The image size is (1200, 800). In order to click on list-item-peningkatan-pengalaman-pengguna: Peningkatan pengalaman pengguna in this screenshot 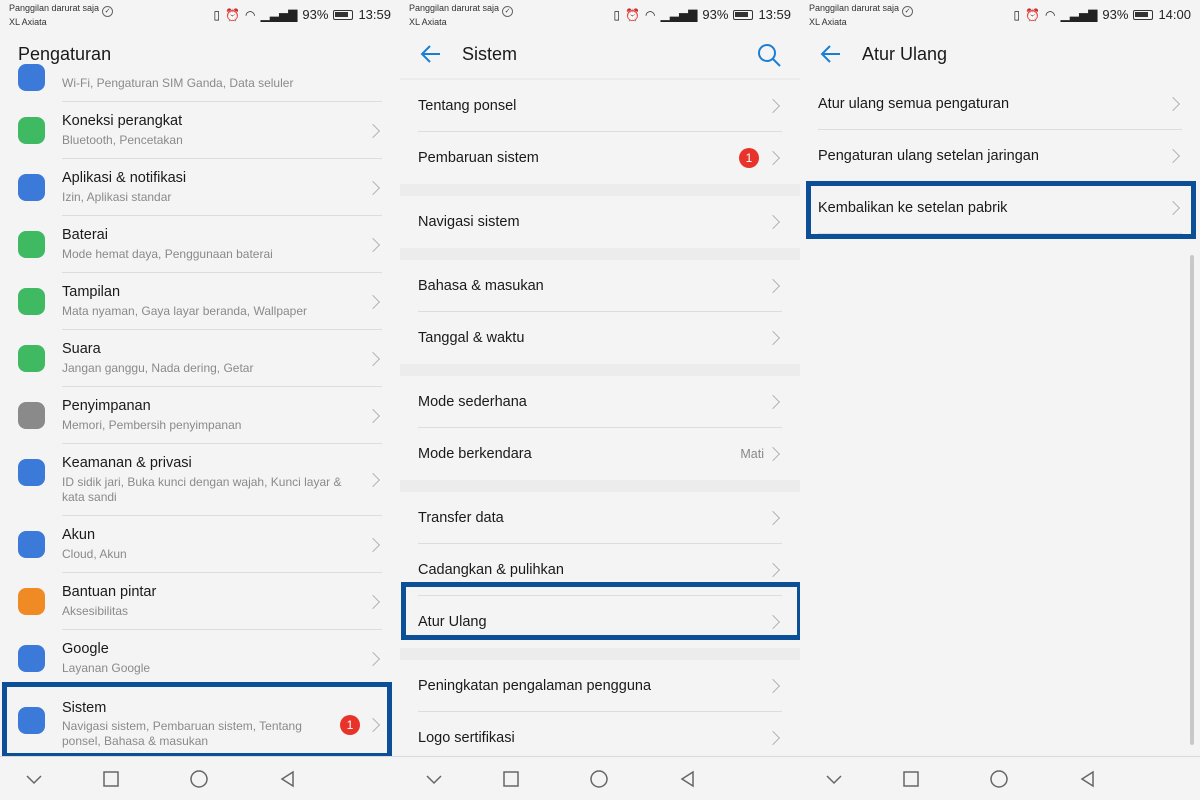, I will do `click(600, 686)`.